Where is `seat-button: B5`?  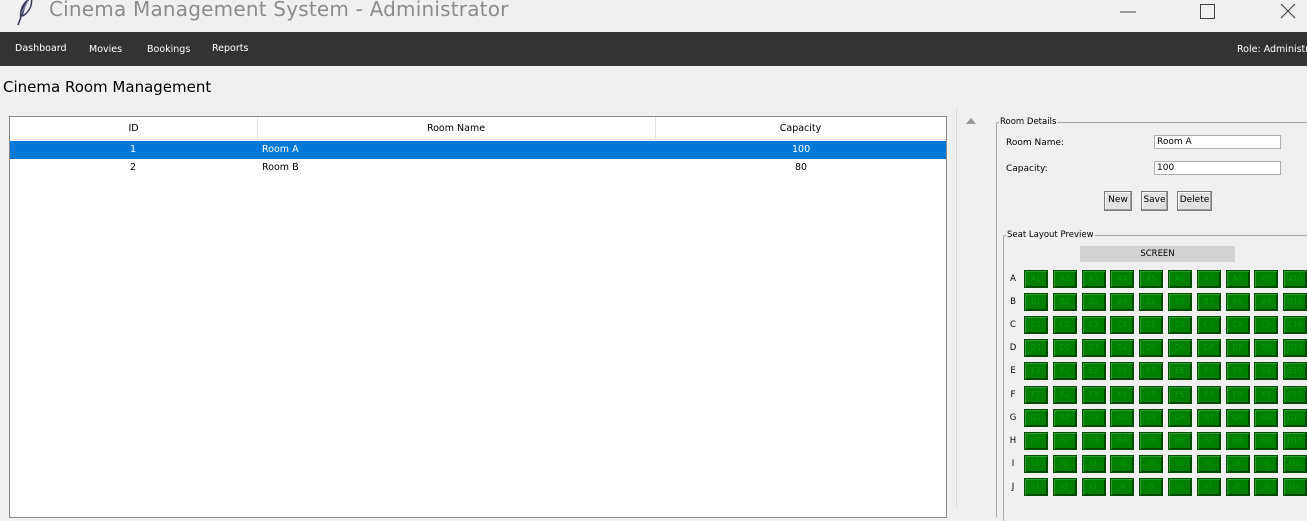
seat-button: B5 is located at coordinates (1151, 302).